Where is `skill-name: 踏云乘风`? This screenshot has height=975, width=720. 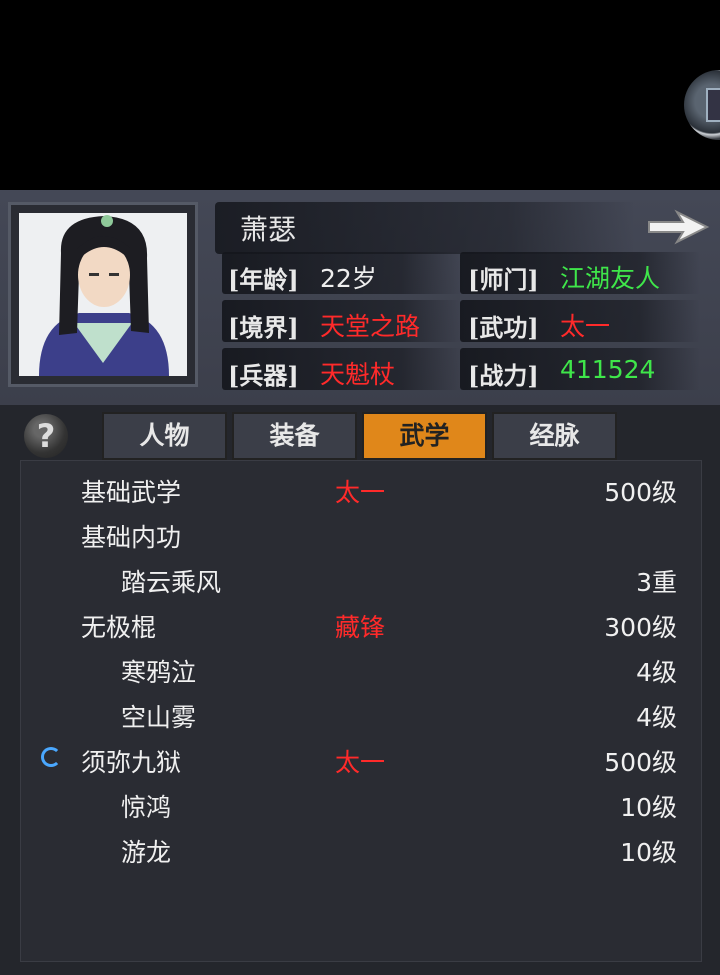 skill-name: 踏云乘风 is located at coordinates (171, 582).